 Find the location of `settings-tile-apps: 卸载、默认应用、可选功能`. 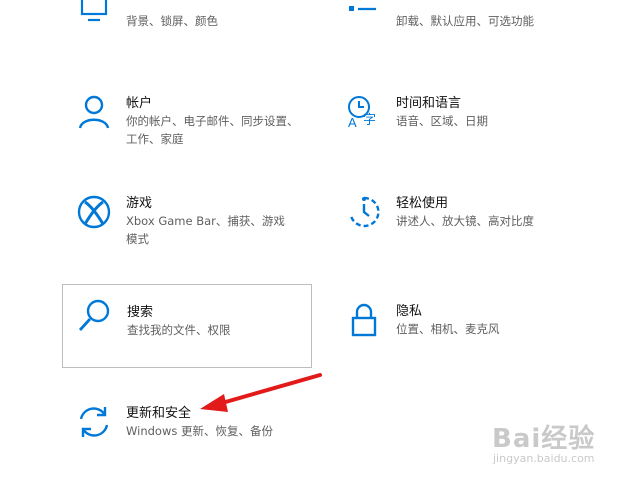

settings-tile-apps: 卸载、默认应用、可选功能 is located at coordinates (462, 15).